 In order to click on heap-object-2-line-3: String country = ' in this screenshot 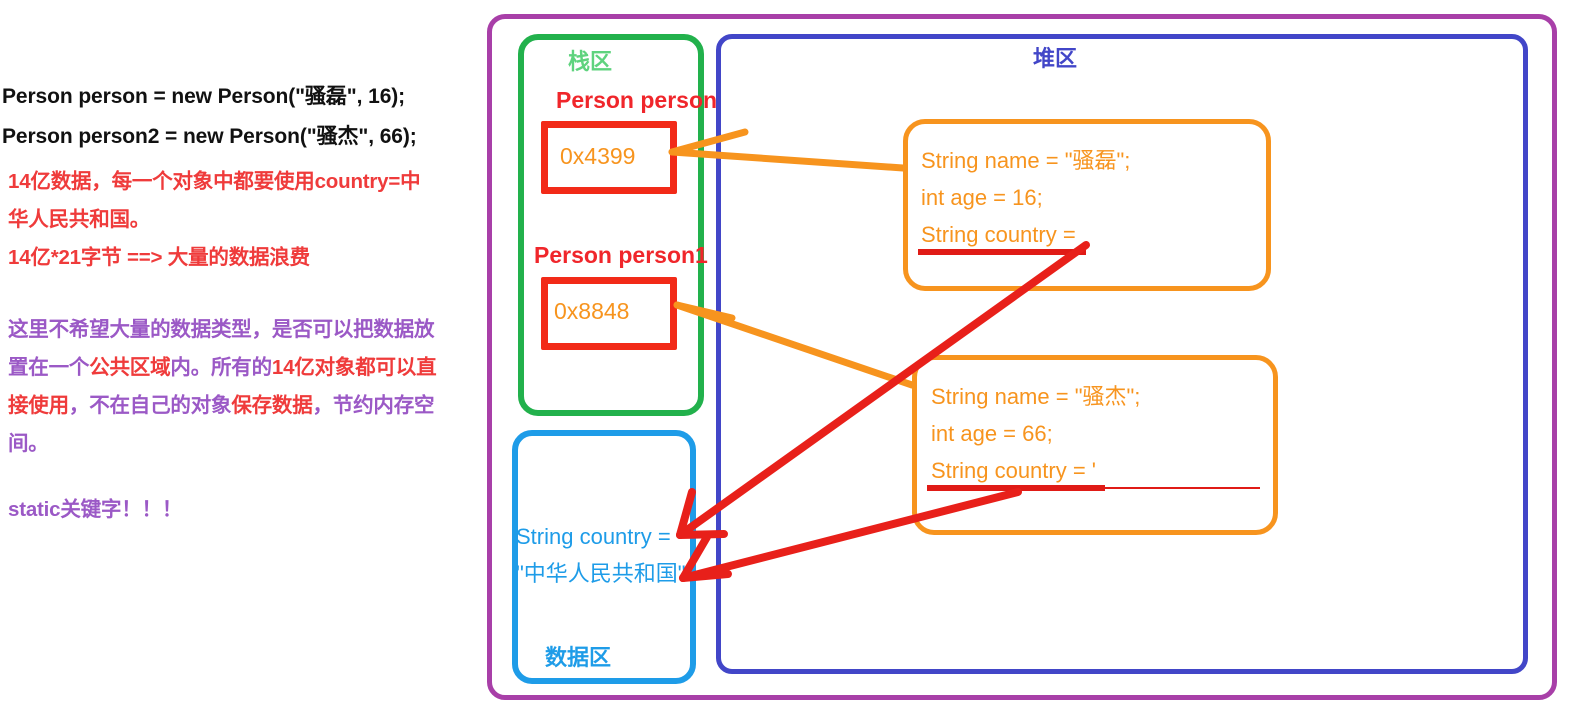, I will do `click(1013, 470)`.